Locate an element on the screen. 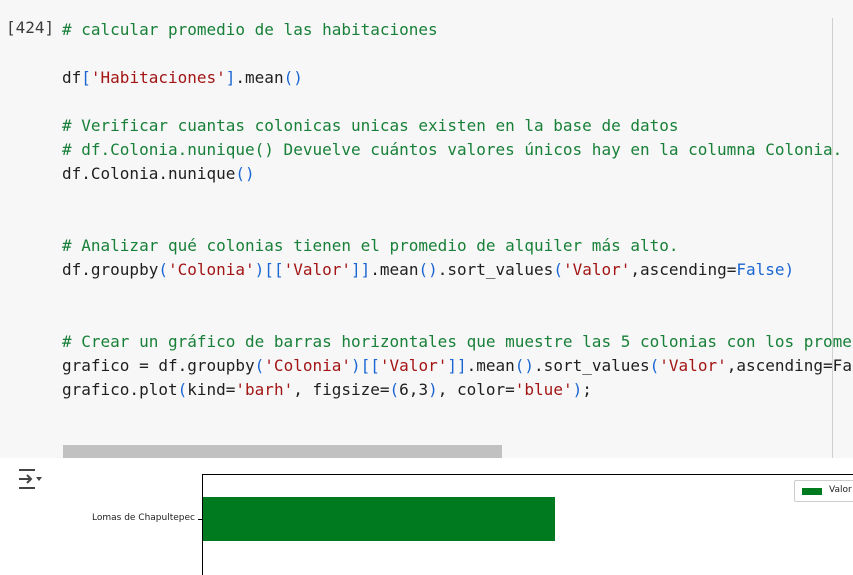 The height and width of the screenshot is (575, 853). y-tick-label: Lomas de Chapultepec is located at coordinates (143, 518).